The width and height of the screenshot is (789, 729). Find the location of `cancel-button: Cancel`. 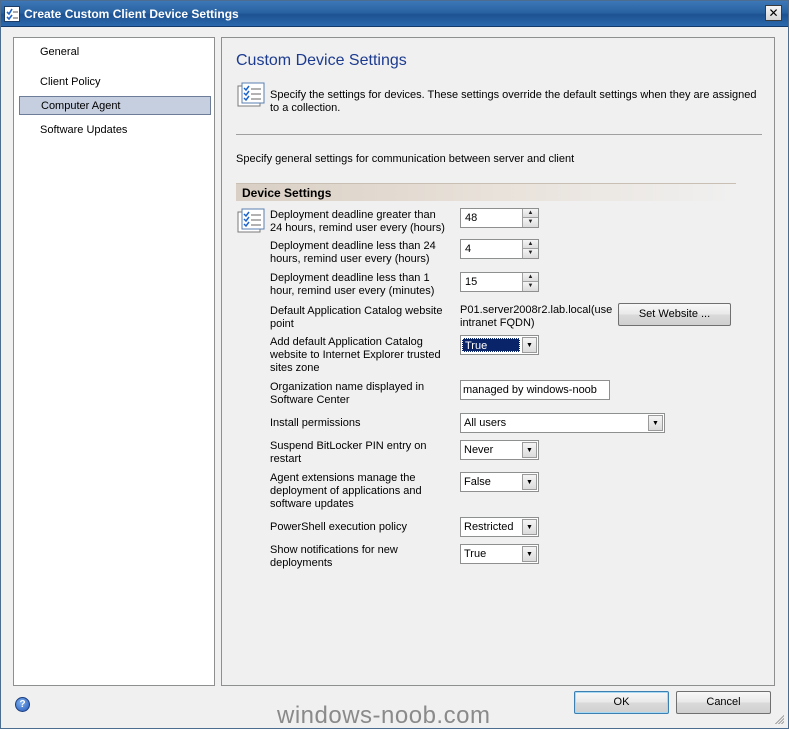

cancel-button: Cancel is located at coordinates (723, 702).